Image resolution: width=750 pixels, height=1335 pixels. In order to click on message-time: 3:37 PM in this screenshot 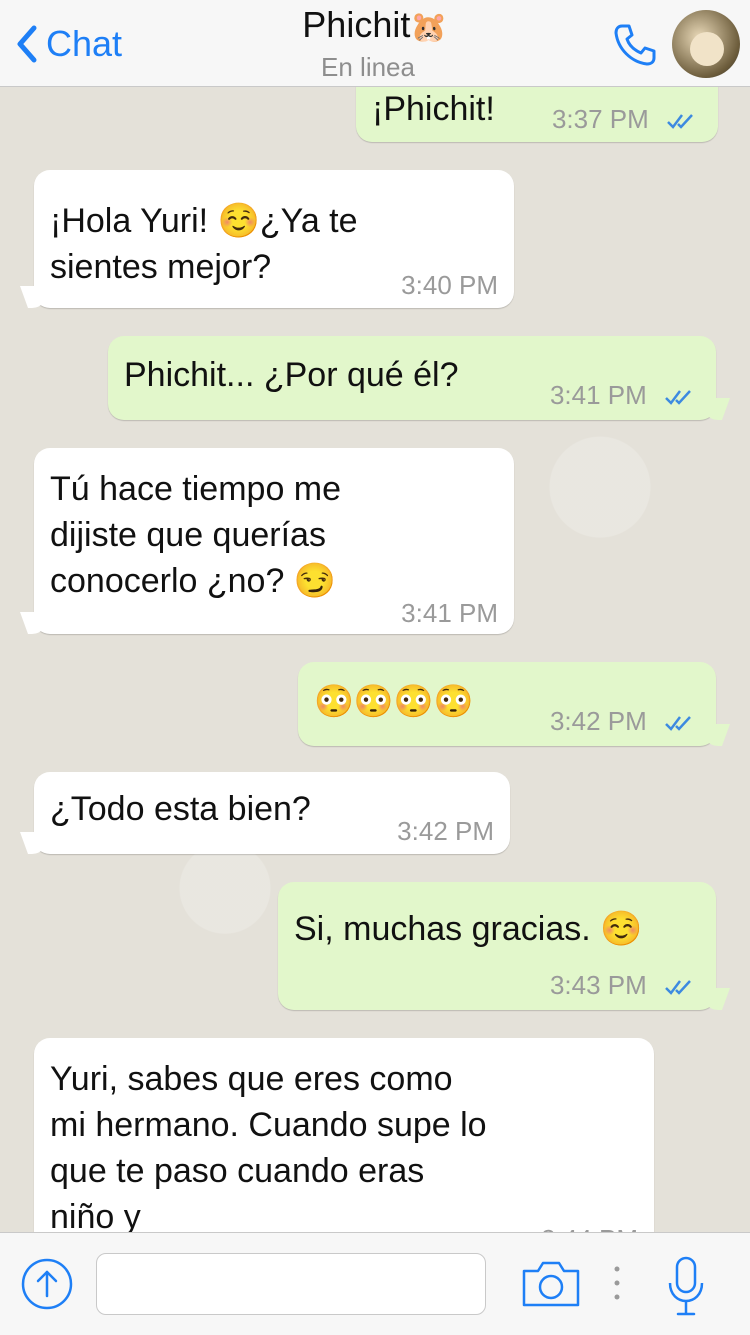, I will do `click(624, 119)`.